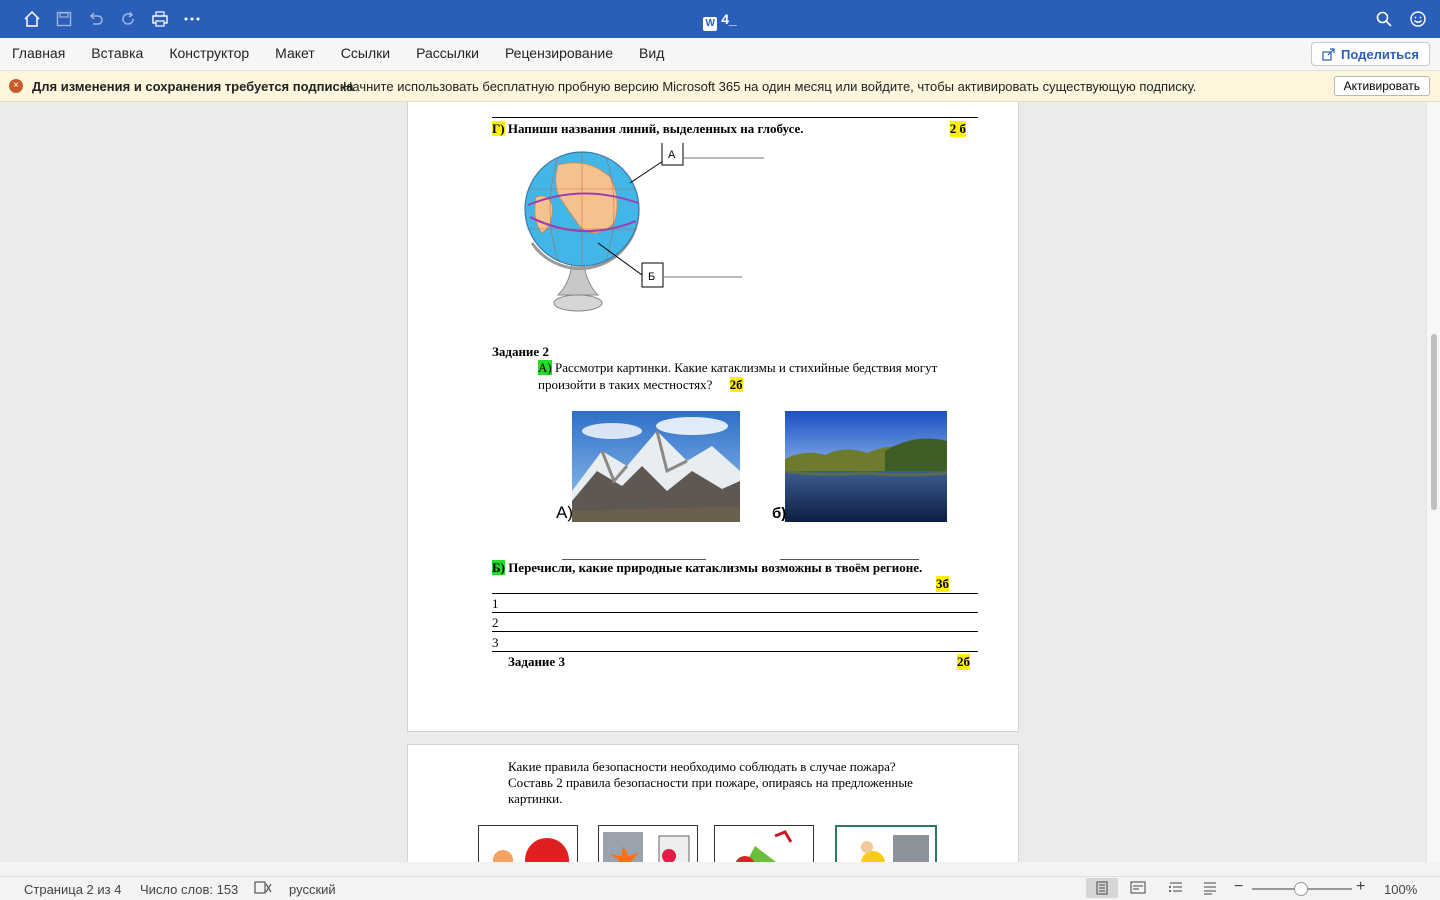  I want to click on tab-layout: Макет, so click(295, 53).